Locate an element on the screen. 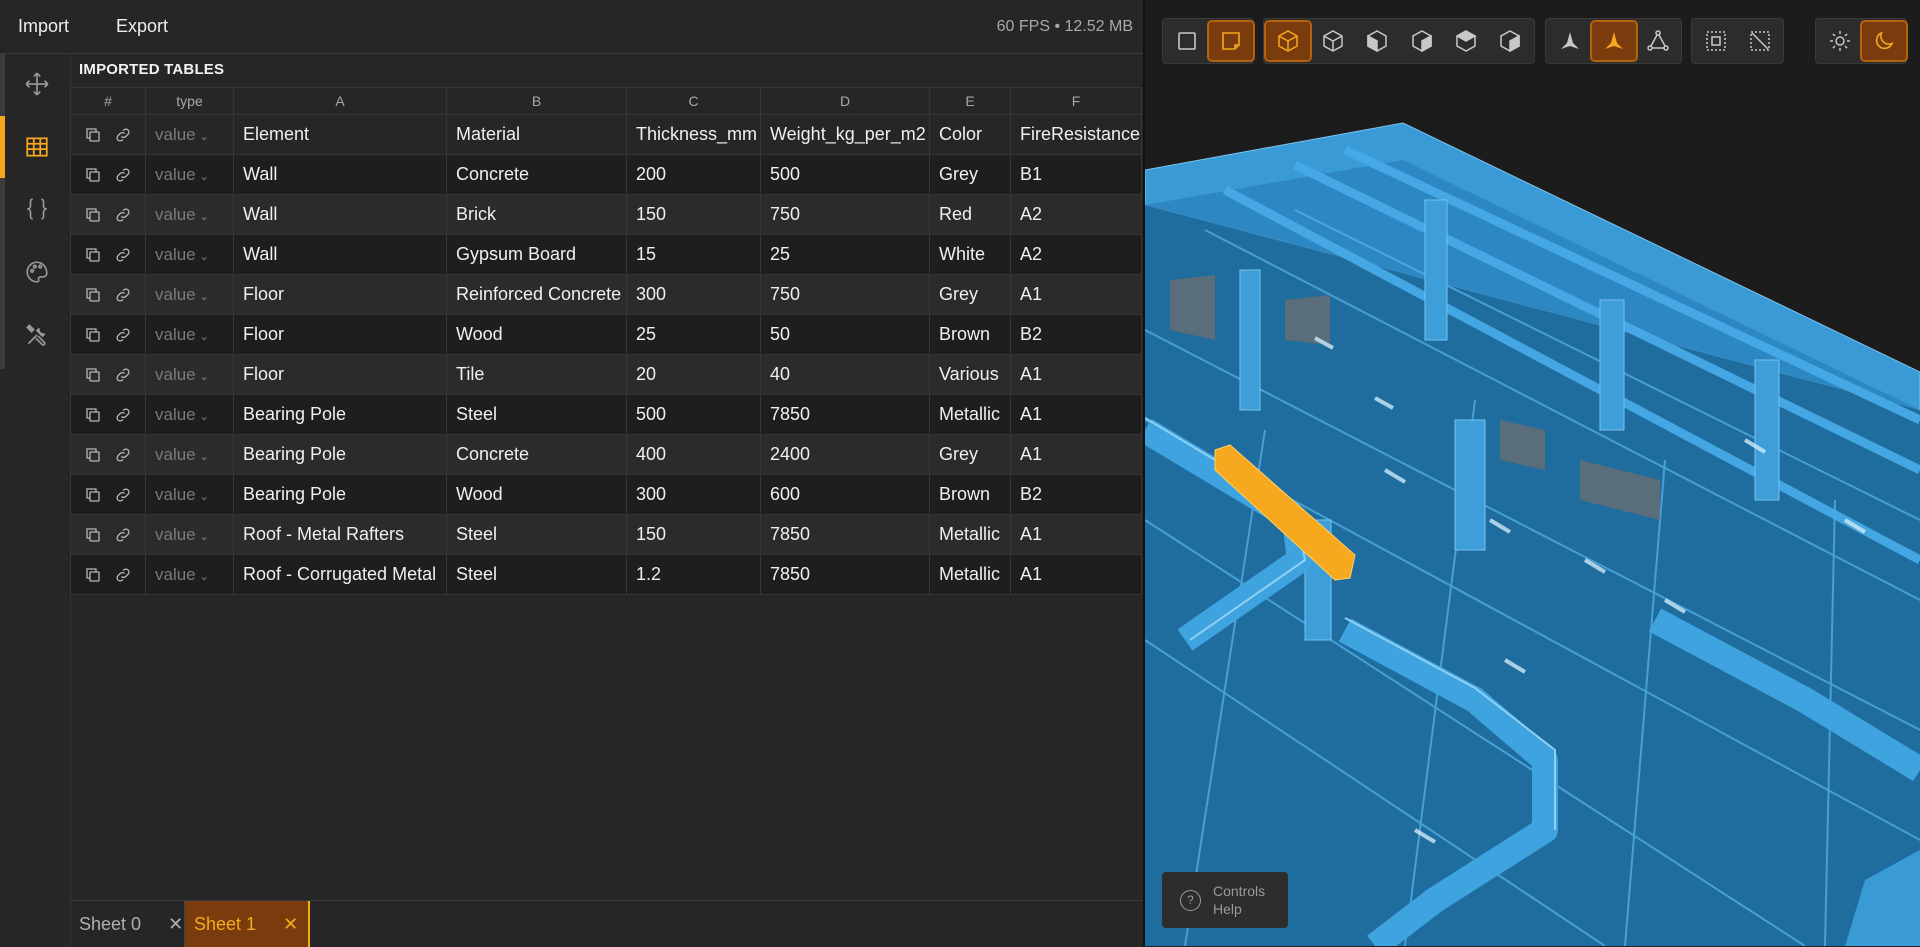 Image resolution: width=1920 pixels, height=947 pixels. table-cell: 600 is located at coordinates (845, 494).